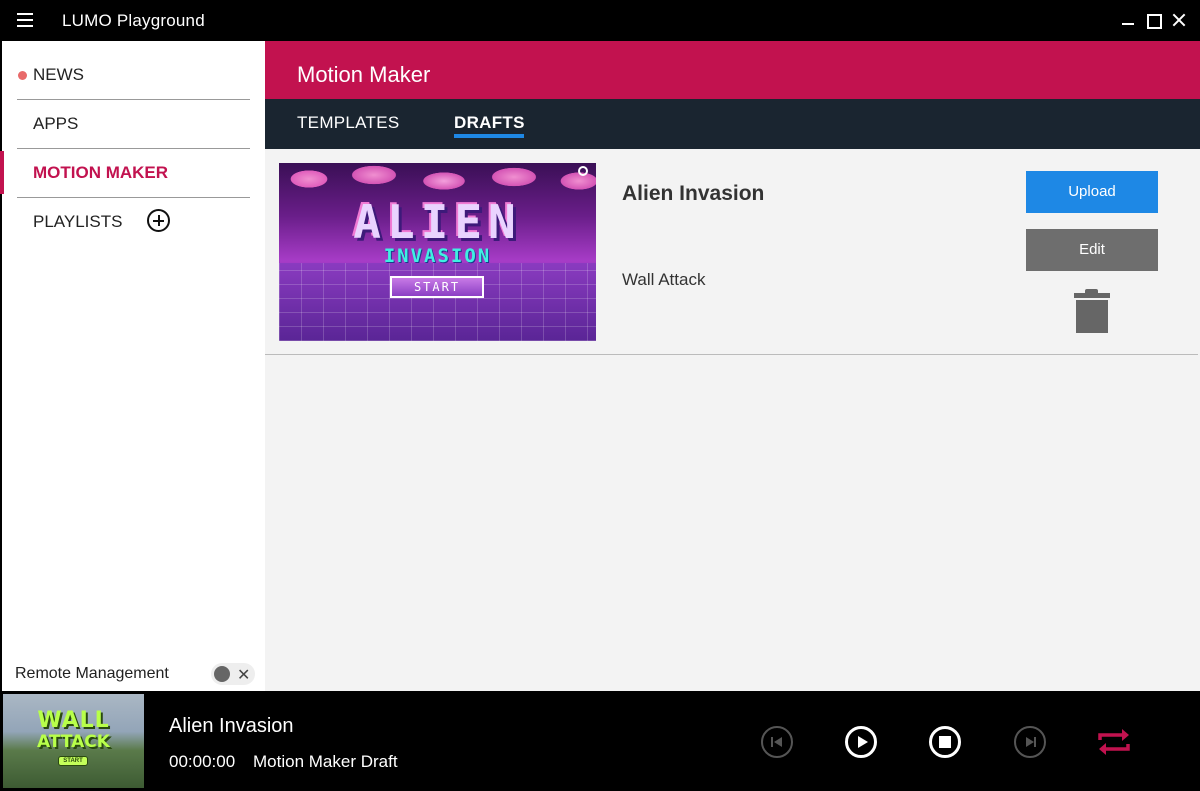 The width and height of the screenshot is (1200, 791). I want to click on tab-templates: TEMPLATES, so click(348, 123).